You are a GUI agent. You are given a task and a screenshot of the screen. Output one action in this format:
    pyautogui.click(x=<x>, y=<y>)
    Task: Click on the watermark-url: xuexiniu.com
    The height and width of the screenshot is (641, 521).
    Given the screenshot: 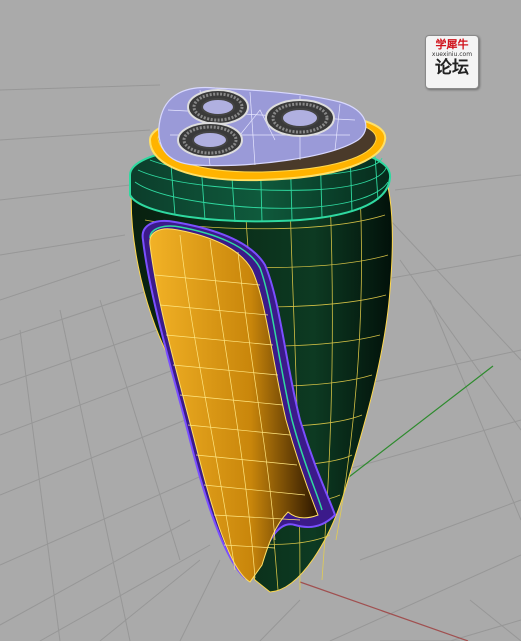 What is the action you would take?
    pyautogui.click(x=452, y=54)
    